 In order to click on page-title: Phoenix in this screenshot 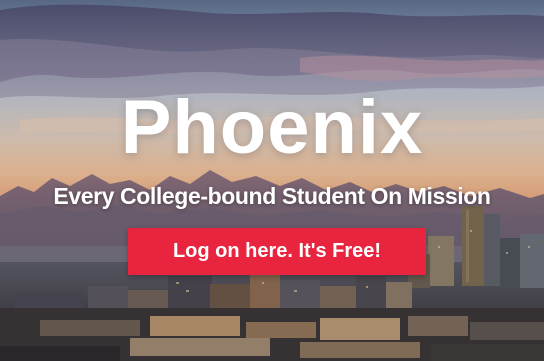, I will do `click(272, 127)`.